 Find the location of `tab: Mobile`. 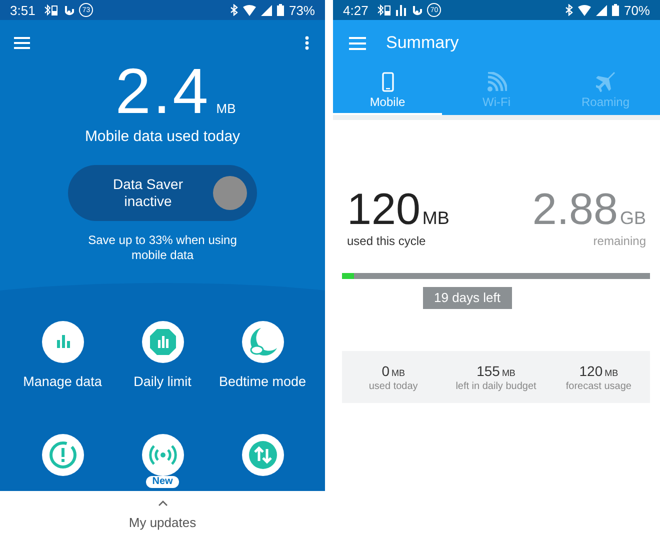

tab: Mobile is located at coordinates (387, 90).